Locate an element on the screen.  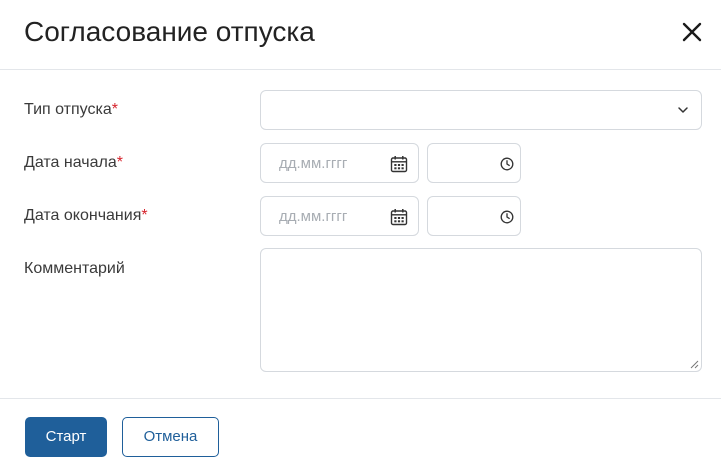
end-date-label: Дата окончания* is located at coordinates (86, 215).